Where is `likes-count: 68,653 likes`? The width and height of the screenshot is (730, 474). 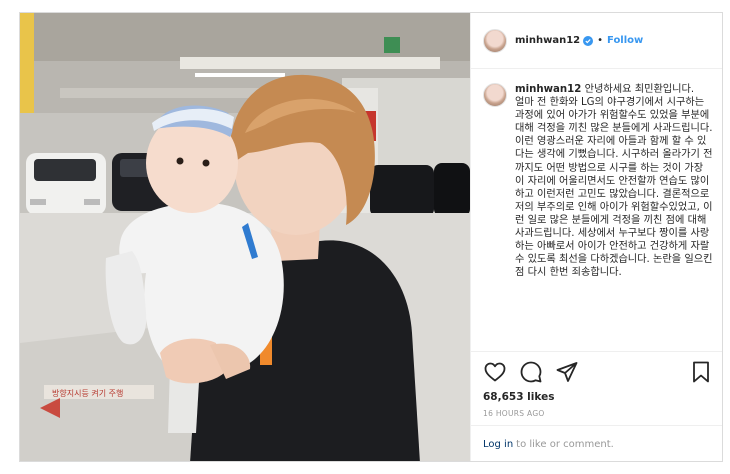 likes-count: 68,653 likes is located at coordinates (598, 397).